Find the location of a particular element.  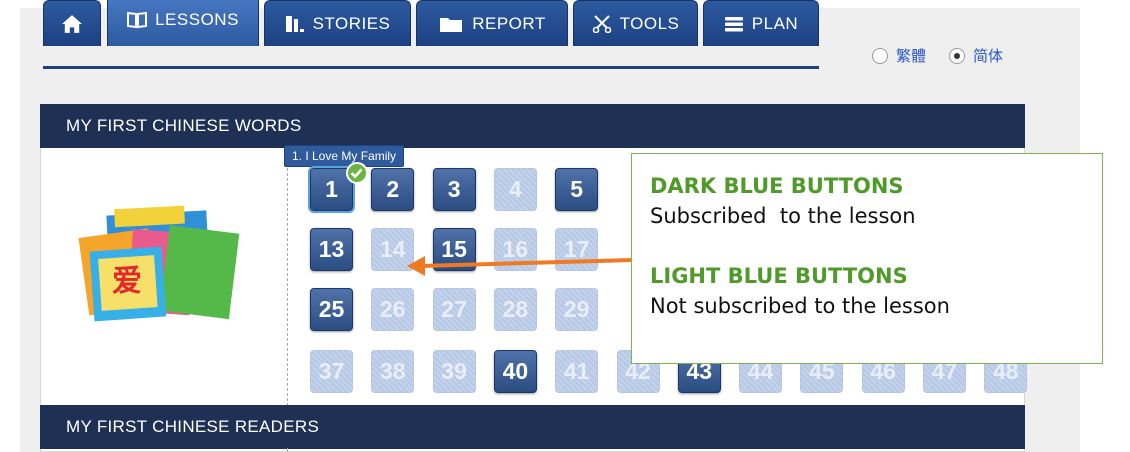

tooltip-text: 1. I Love My Family is located at coordinates (344, 156).